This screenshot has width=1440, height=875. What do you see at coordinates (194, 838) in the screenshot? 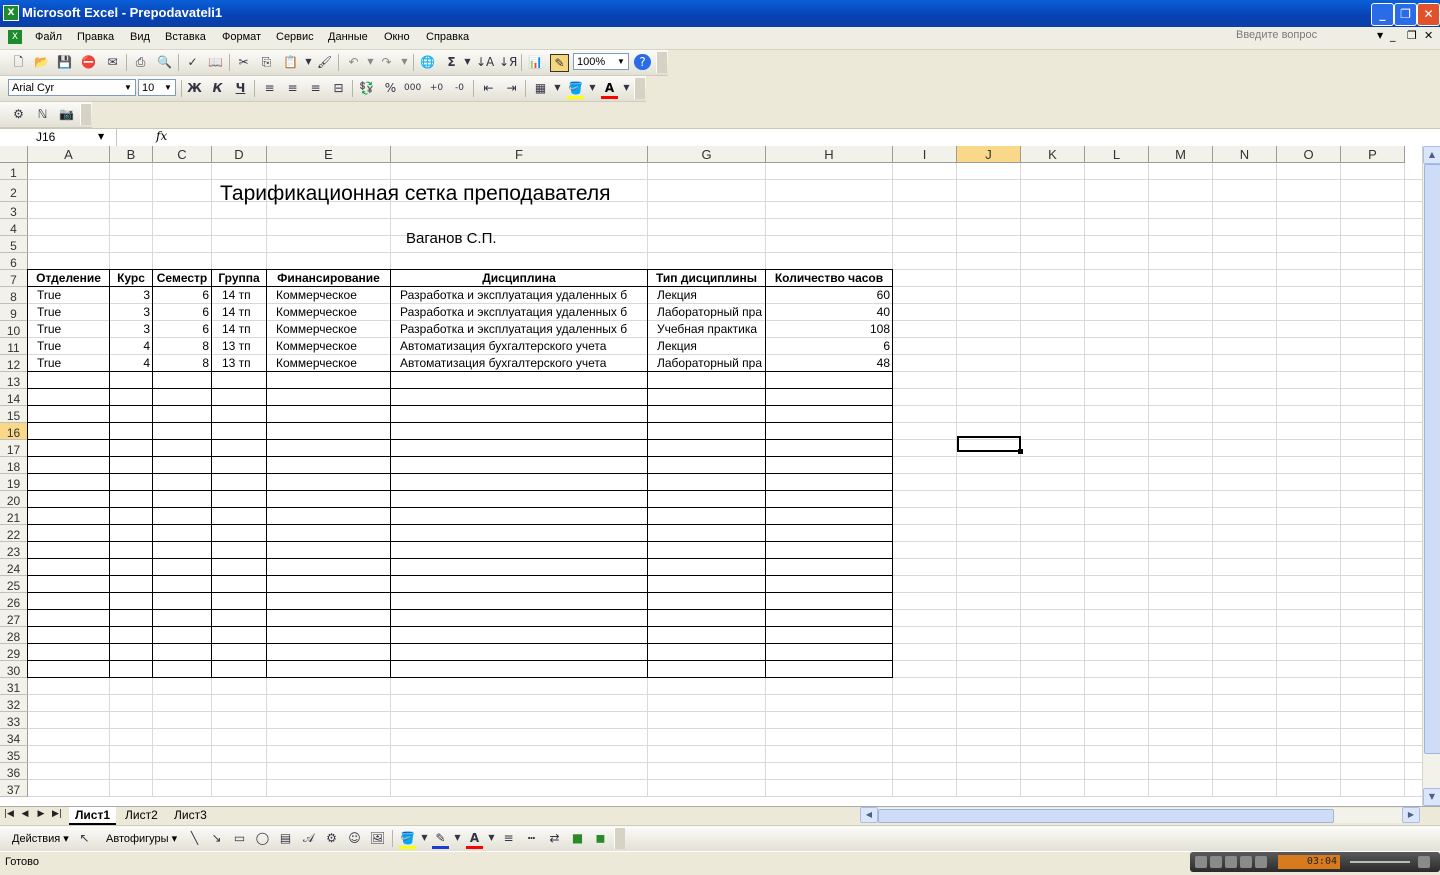
I see `line-icon: ╲` at bounding box center [194, 838].